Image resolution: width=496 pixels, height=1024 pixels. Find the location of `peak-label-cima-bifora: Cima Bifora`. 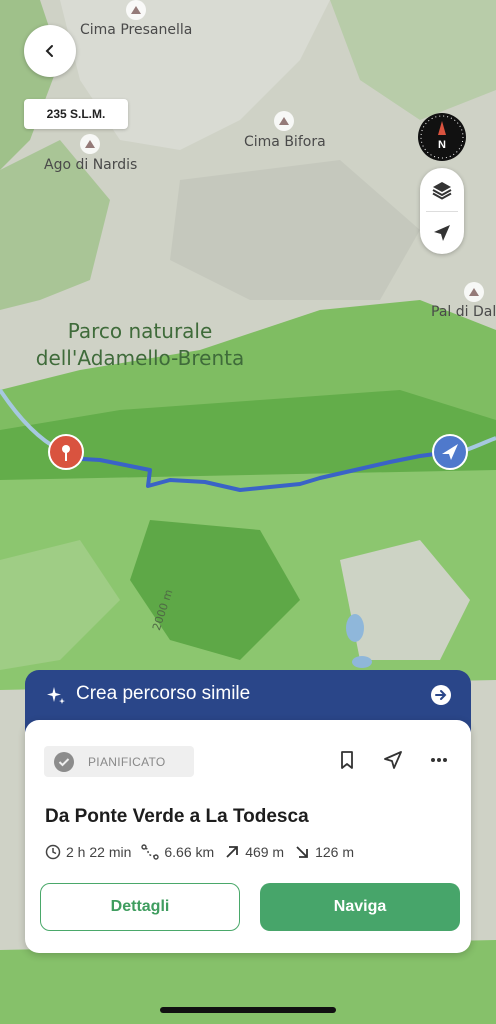

peak-label-cima-bifora: Cima Bifora is located at coordinates (285, 142).